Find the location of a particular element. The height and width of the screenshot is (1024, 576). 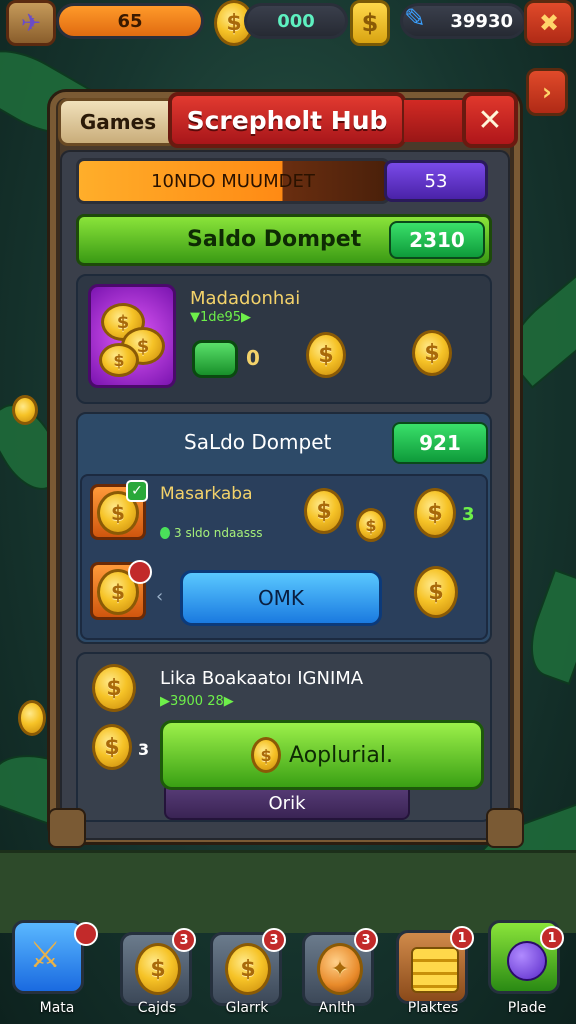

gold-bars-icon is located at coordinates (435, 970).